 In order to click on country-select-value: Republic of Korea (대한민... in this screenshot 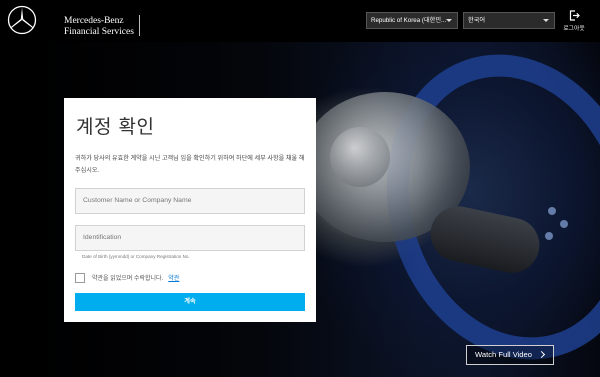, I will do `click(409, 20)`.